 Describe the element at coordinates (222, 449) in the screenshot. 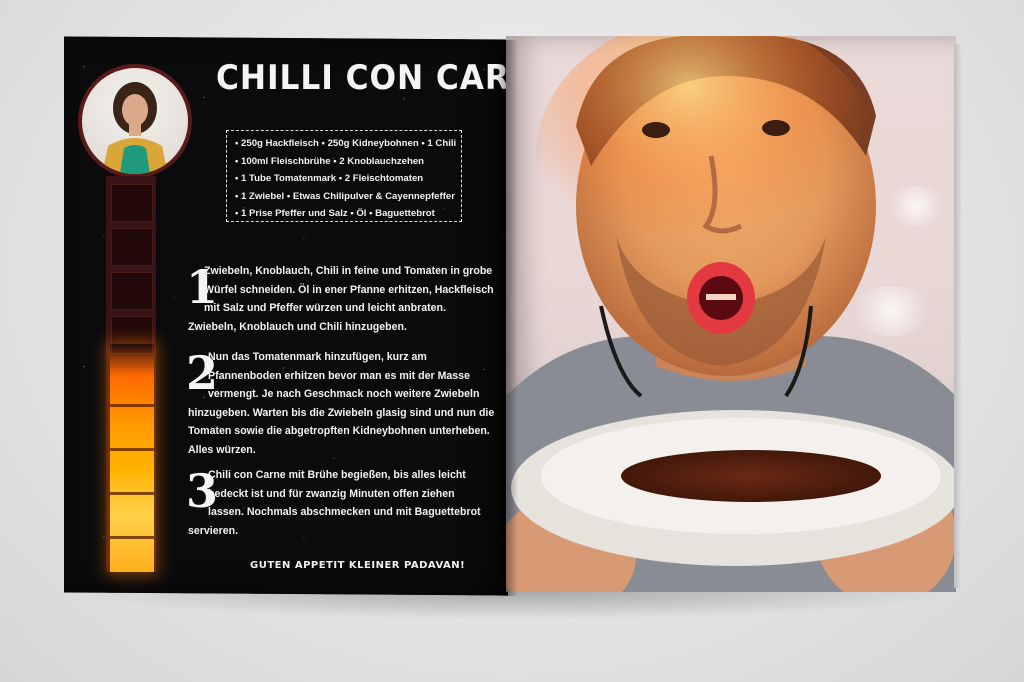

I see `step-line: Alles würzen.` at that location.